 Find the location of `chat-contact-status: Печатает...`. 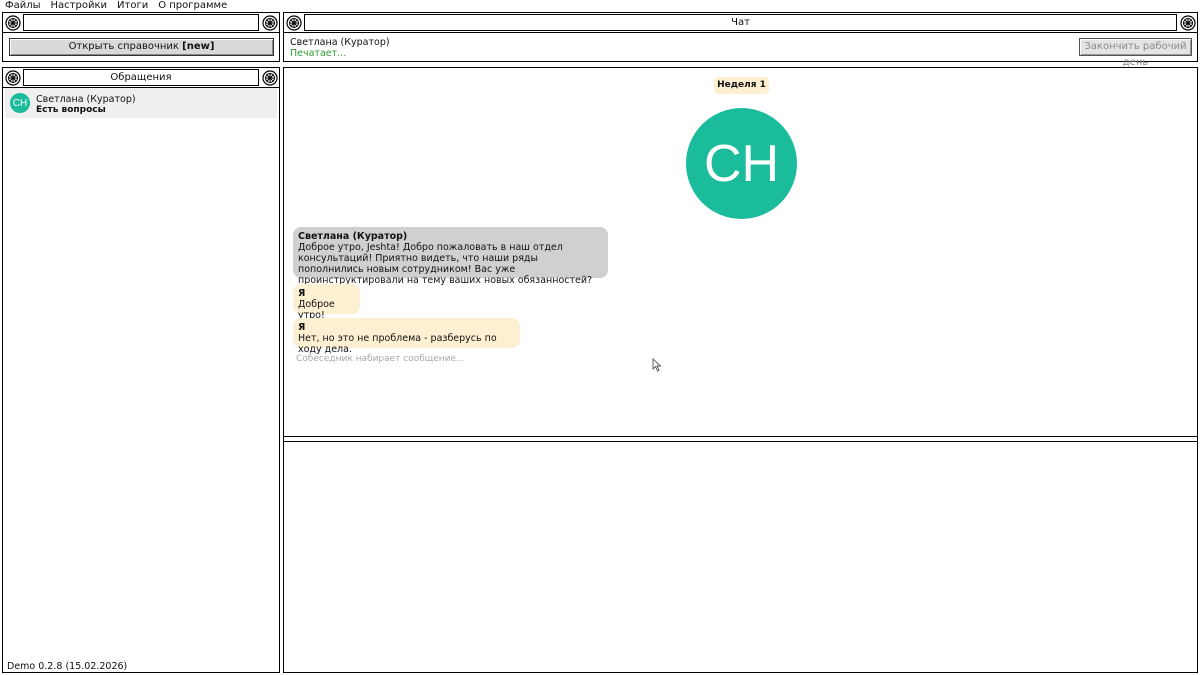

chat-contact-status: Печатает... is located at coordinates (318, 53).